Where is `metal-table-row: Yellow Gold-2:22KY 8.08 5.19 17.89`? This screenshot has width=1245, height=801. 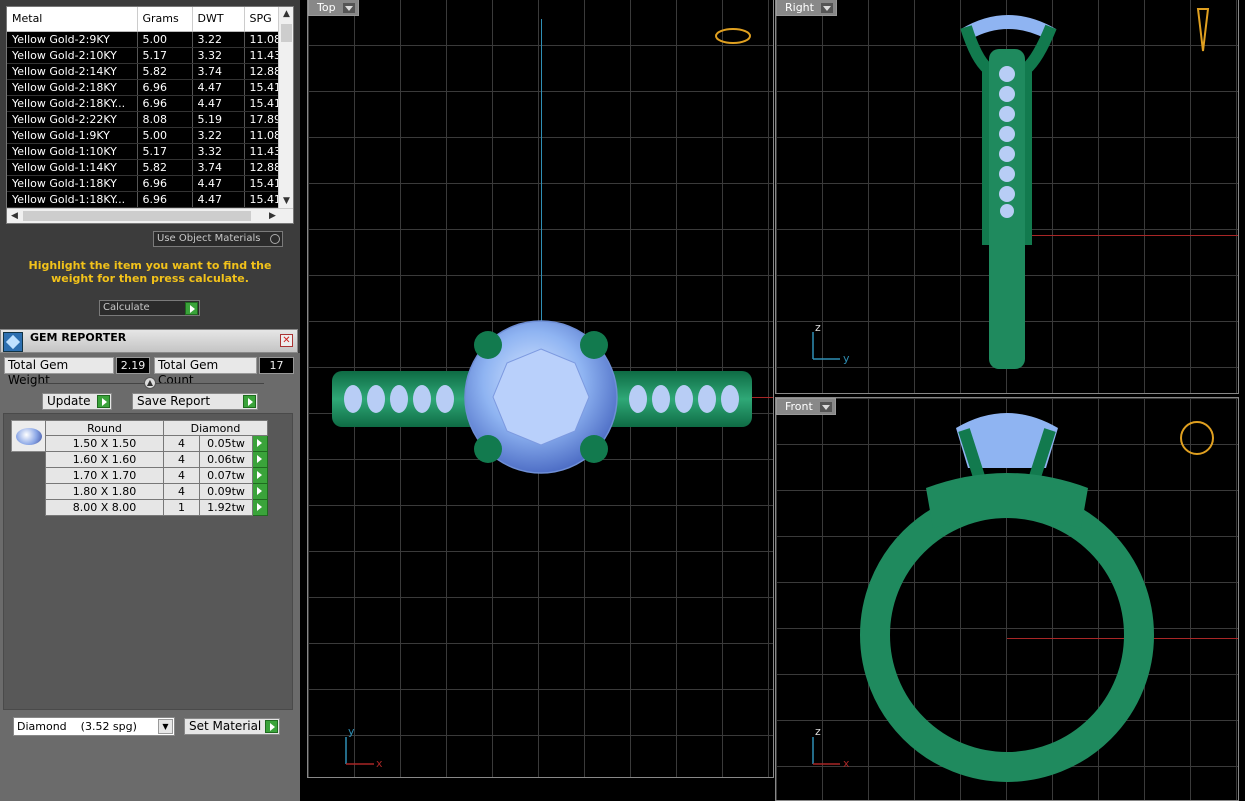 metal-table-row: Yellow Gold-2:22KY 8.08 5.19 17.89 is located at coordinates (143, 119).